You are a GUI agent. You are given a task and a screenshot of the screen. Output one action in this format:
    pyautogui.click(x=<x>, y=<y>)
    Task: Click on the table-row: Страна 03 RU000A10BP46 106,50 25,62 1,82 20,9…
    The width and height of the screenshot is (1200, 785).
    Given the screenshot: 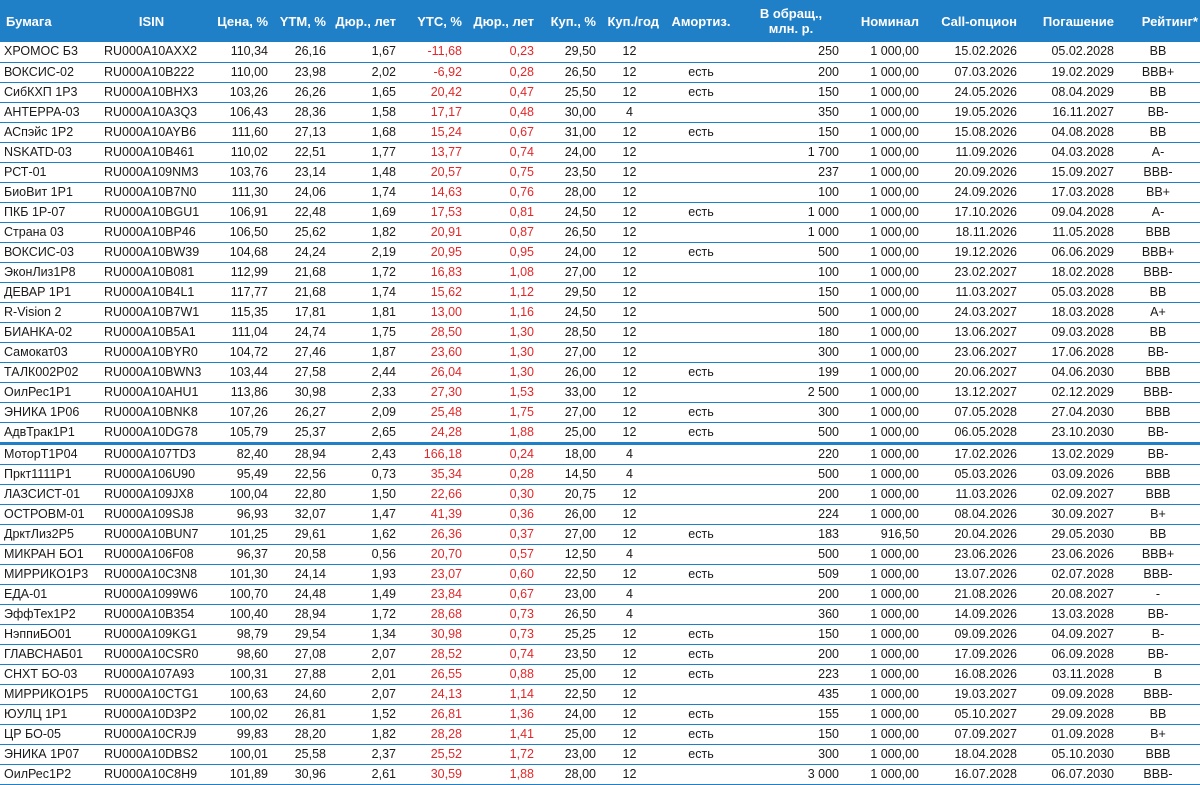 What is the action you would take?
    pyautogui.click(x=600, y=232)
    